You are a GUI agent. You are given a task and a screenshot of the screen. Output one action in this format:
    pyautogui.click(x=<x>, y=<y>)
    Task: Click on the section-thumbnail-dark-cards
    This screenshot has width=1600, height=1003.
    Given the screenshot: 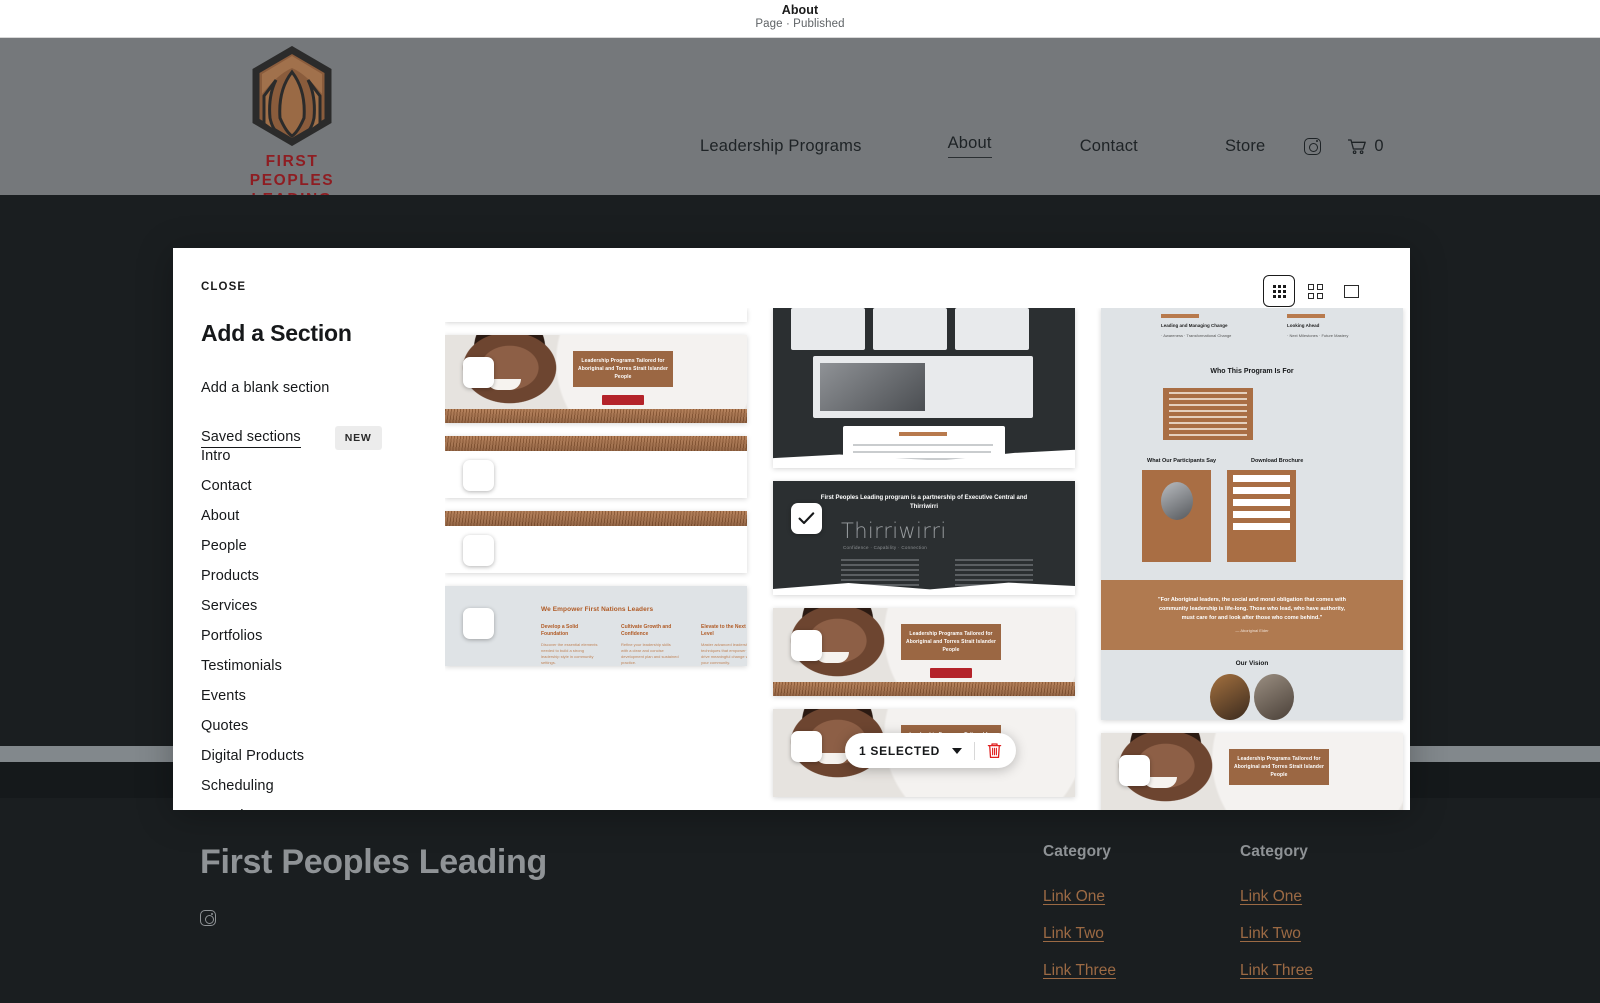 What is the action you would take?
    pyautogui.click(x=924, y=388)
    